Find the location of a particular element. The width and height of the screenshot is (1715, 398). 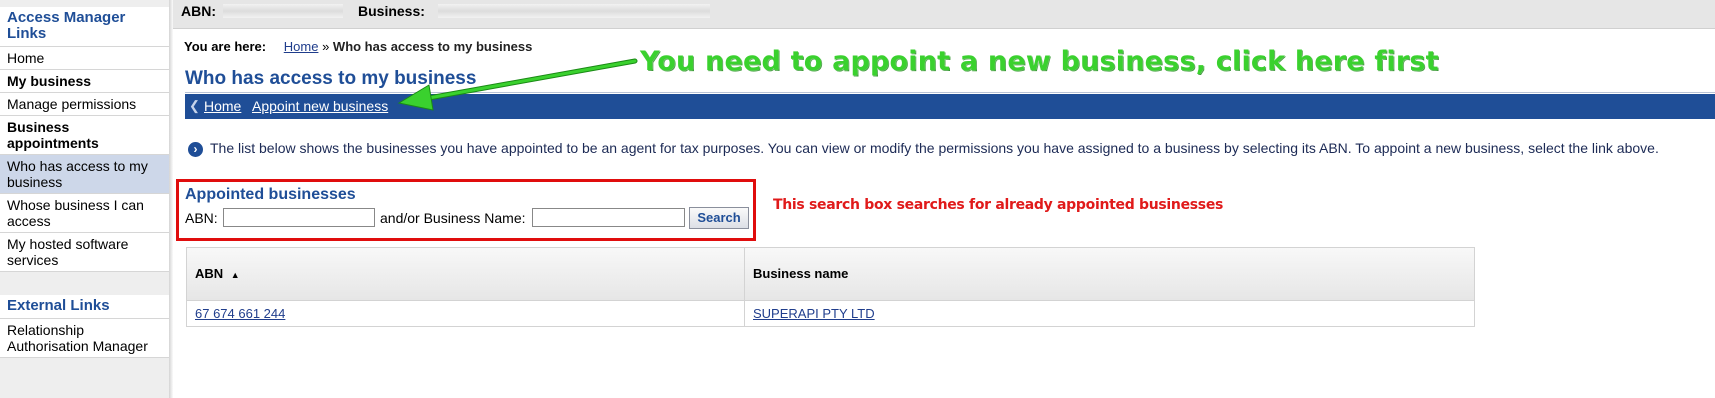

external-links-title: External Links is located at coordinates (84, 307).